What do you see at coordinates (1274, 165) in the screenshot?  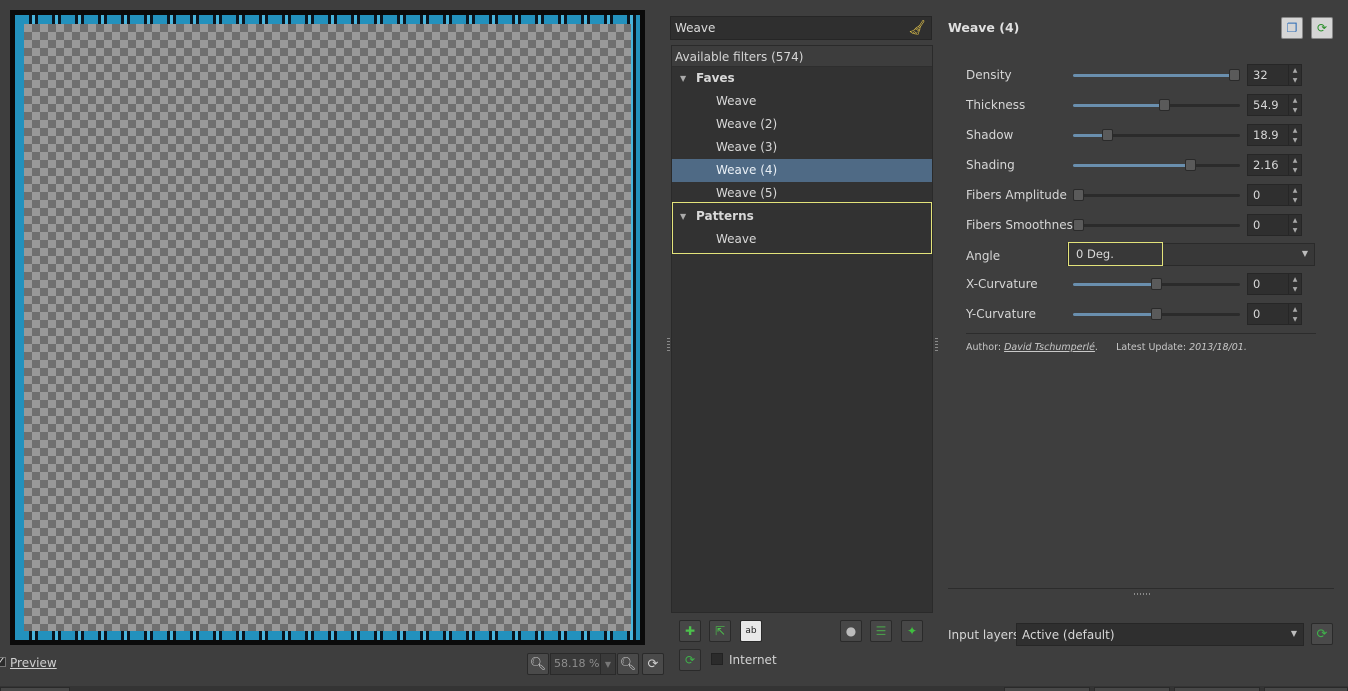 I see `param-spinbox: 2.16 ▲ ▼` at bounding box center [1274, 165].